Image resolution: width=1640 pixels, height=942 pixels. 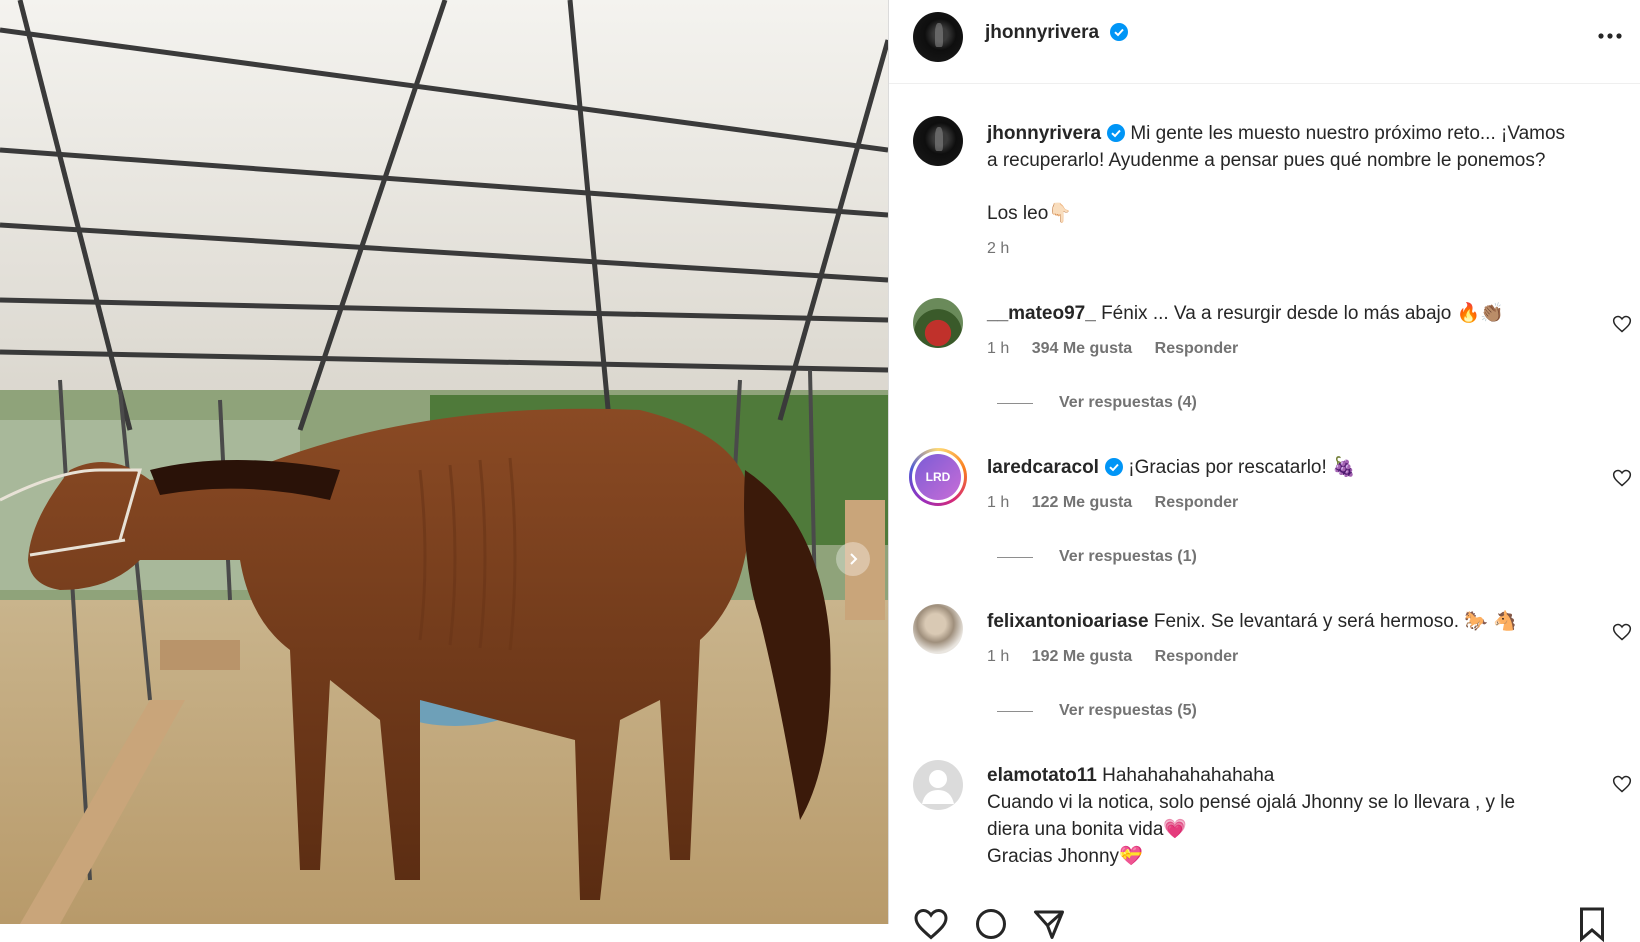 What do you see at coordinates (1242, 467) in the screenshot?
I see `comment-text: ¡Gracias por rescatarlo! 🍇` at bounding box center [1242, 467].